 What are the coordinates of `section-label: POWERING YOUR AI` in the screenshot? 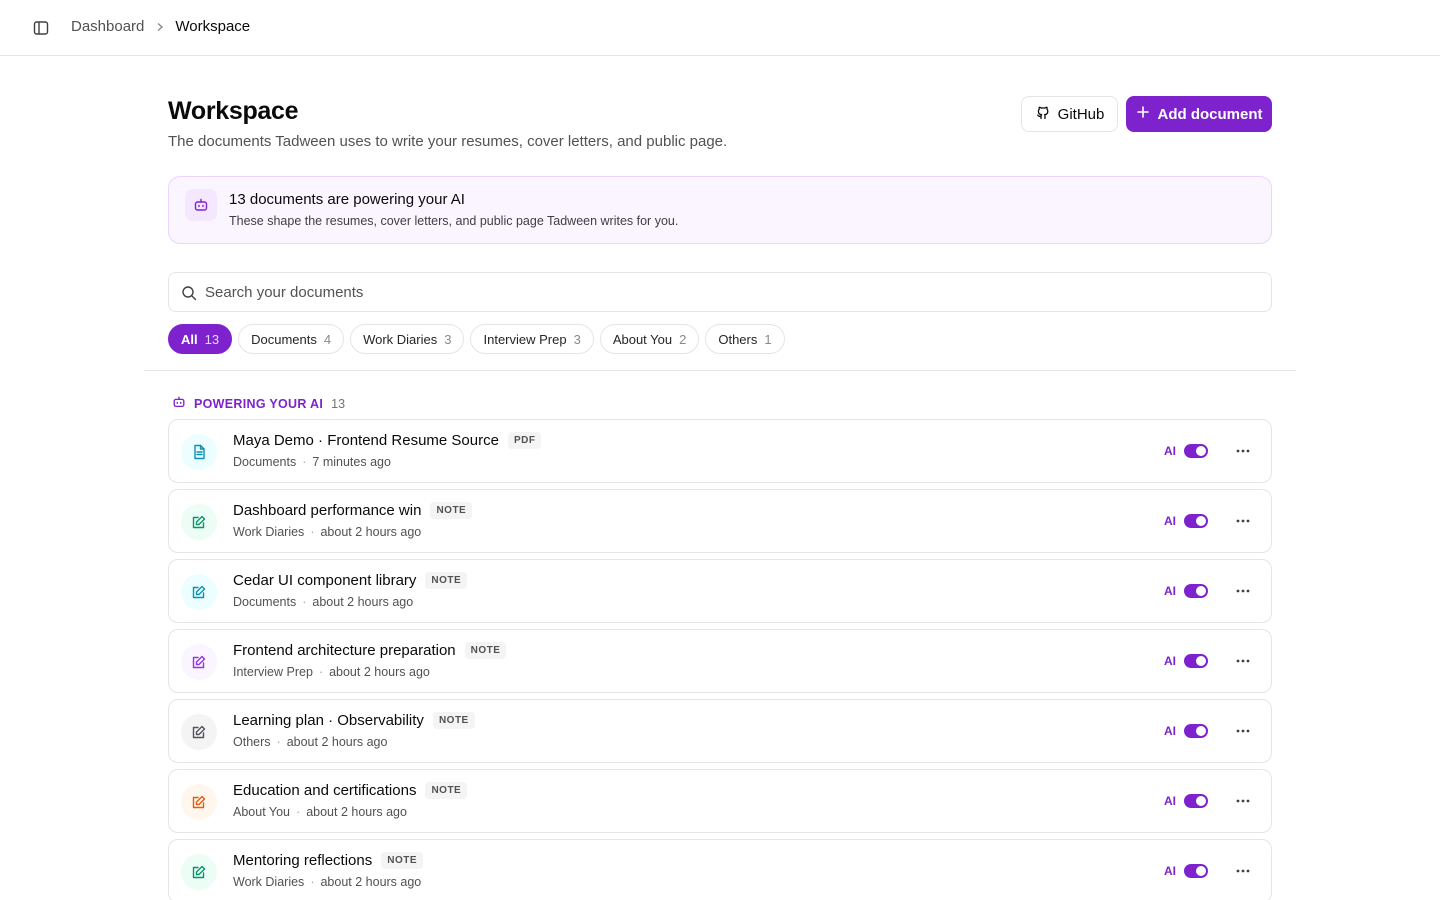 It's located at (259, 403).